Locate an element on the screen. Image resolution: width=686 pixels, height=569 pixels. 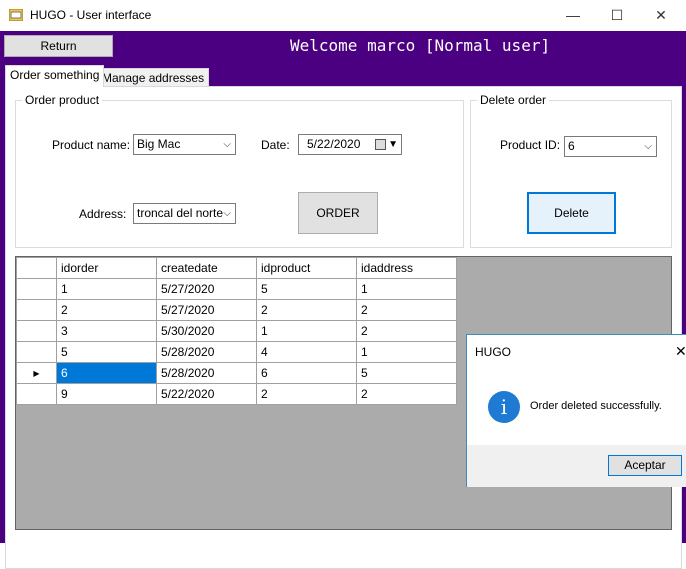
date-label: Date: is located at coordinates (275, 145).